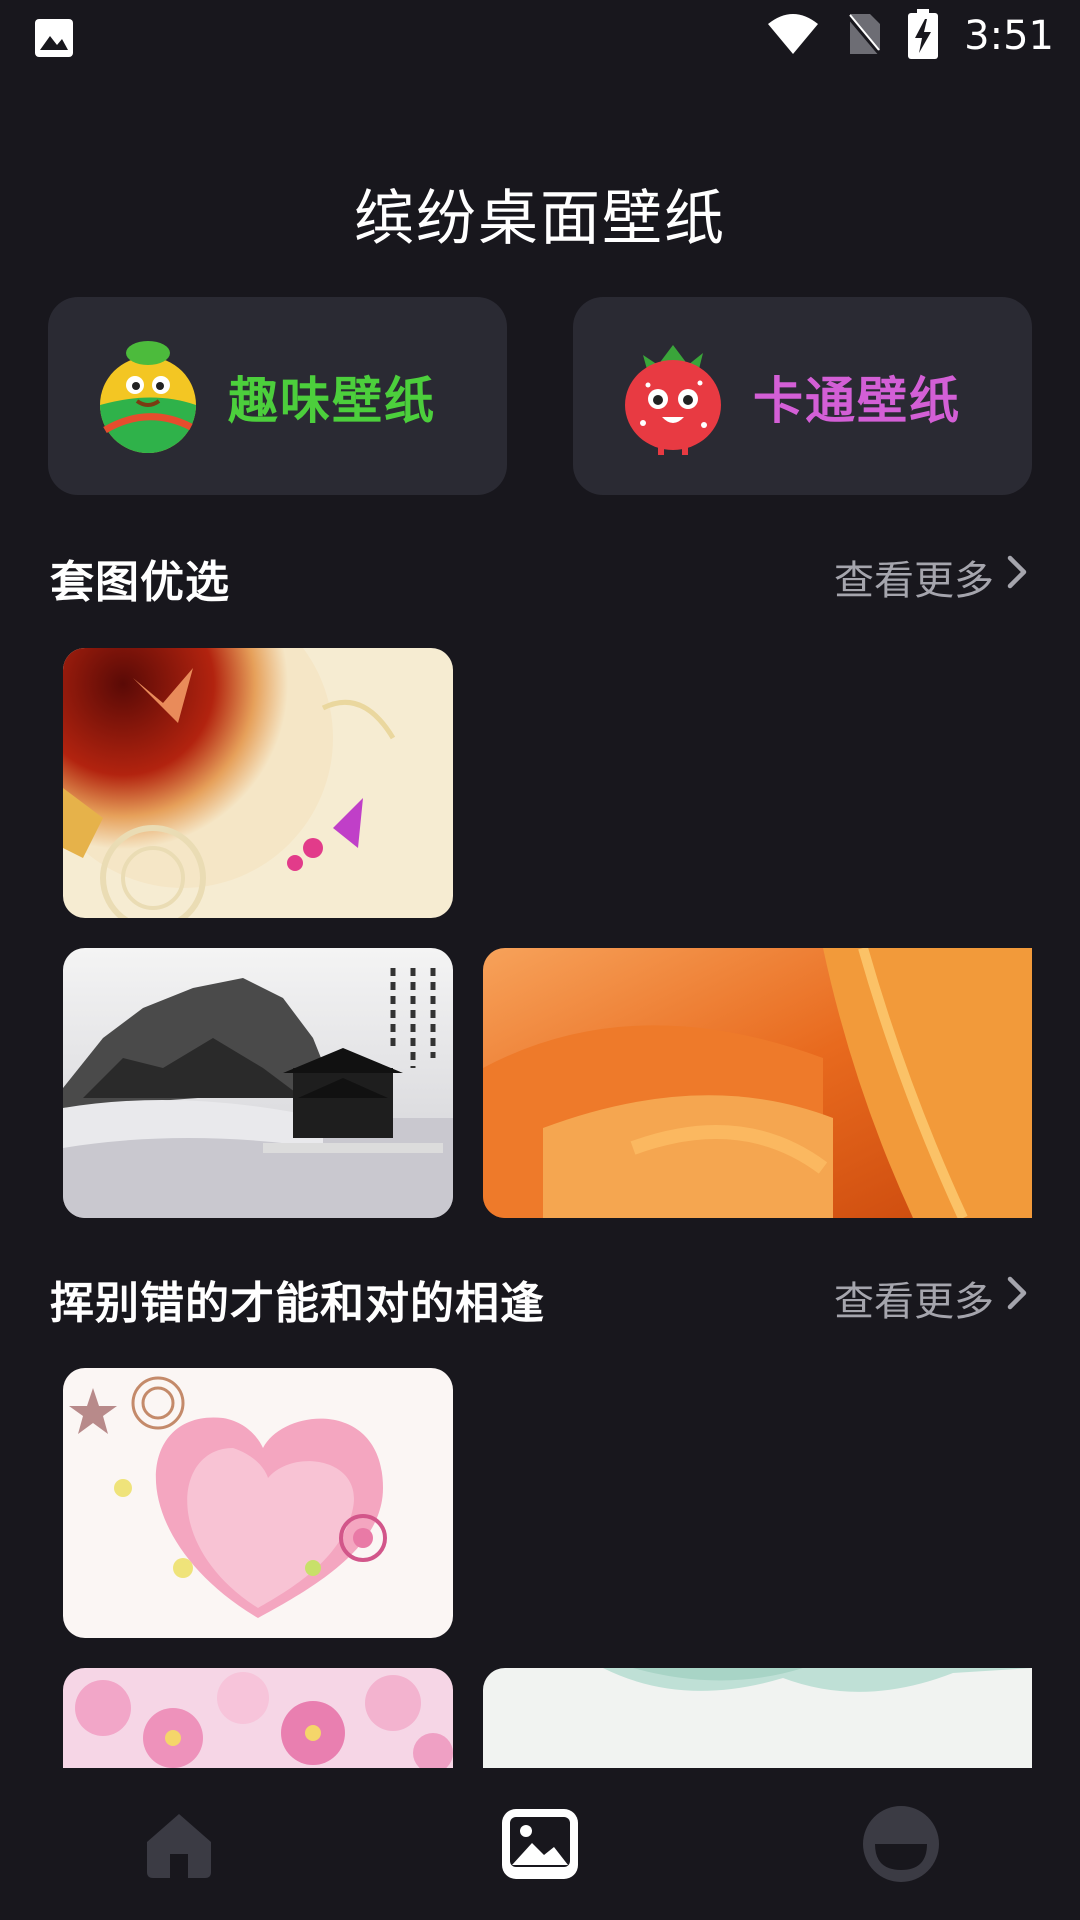 This screenshot has height=1920, width=1080. What do you see at coordinates (148, 395) in the screenshot?
I see `green-ball-mascot-icon` at bounding box center [148, 395].